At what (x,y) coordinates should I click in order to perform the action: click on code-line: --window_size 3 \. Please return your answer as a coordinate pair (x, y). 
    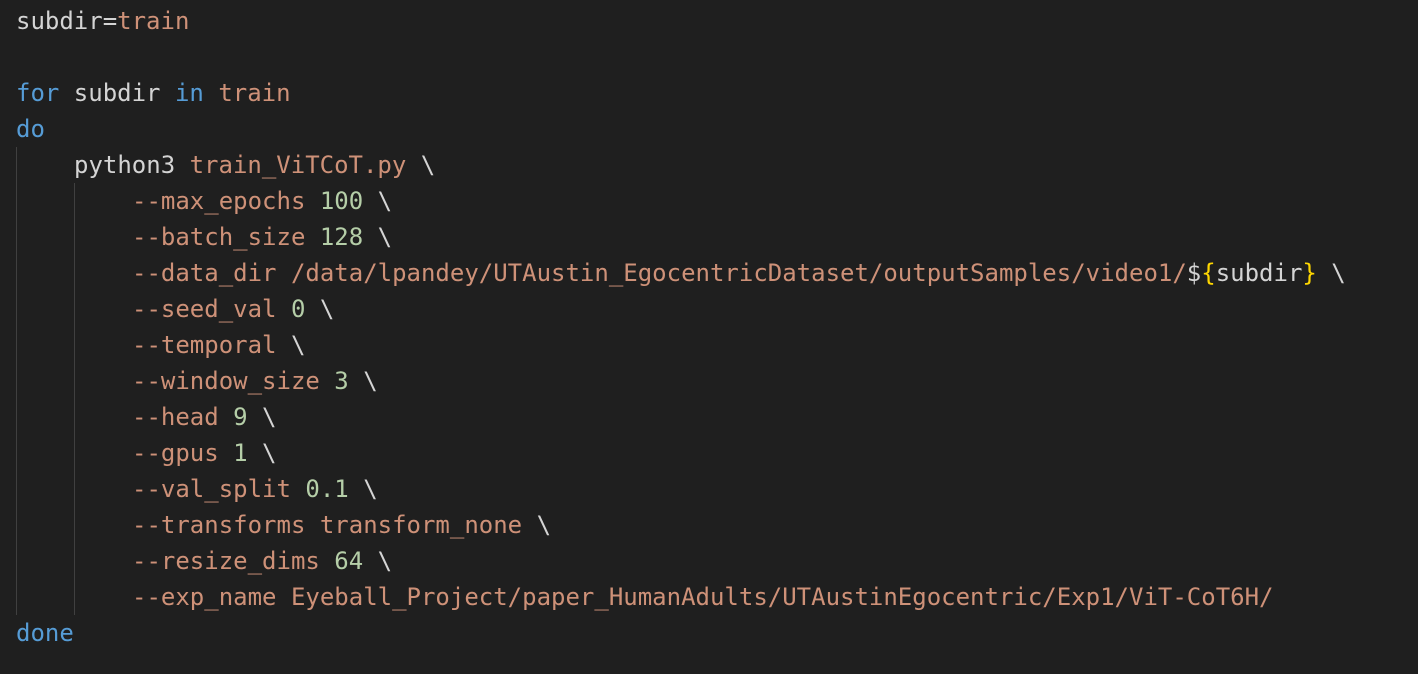
    Looking at the image, I should click on (717, 381).